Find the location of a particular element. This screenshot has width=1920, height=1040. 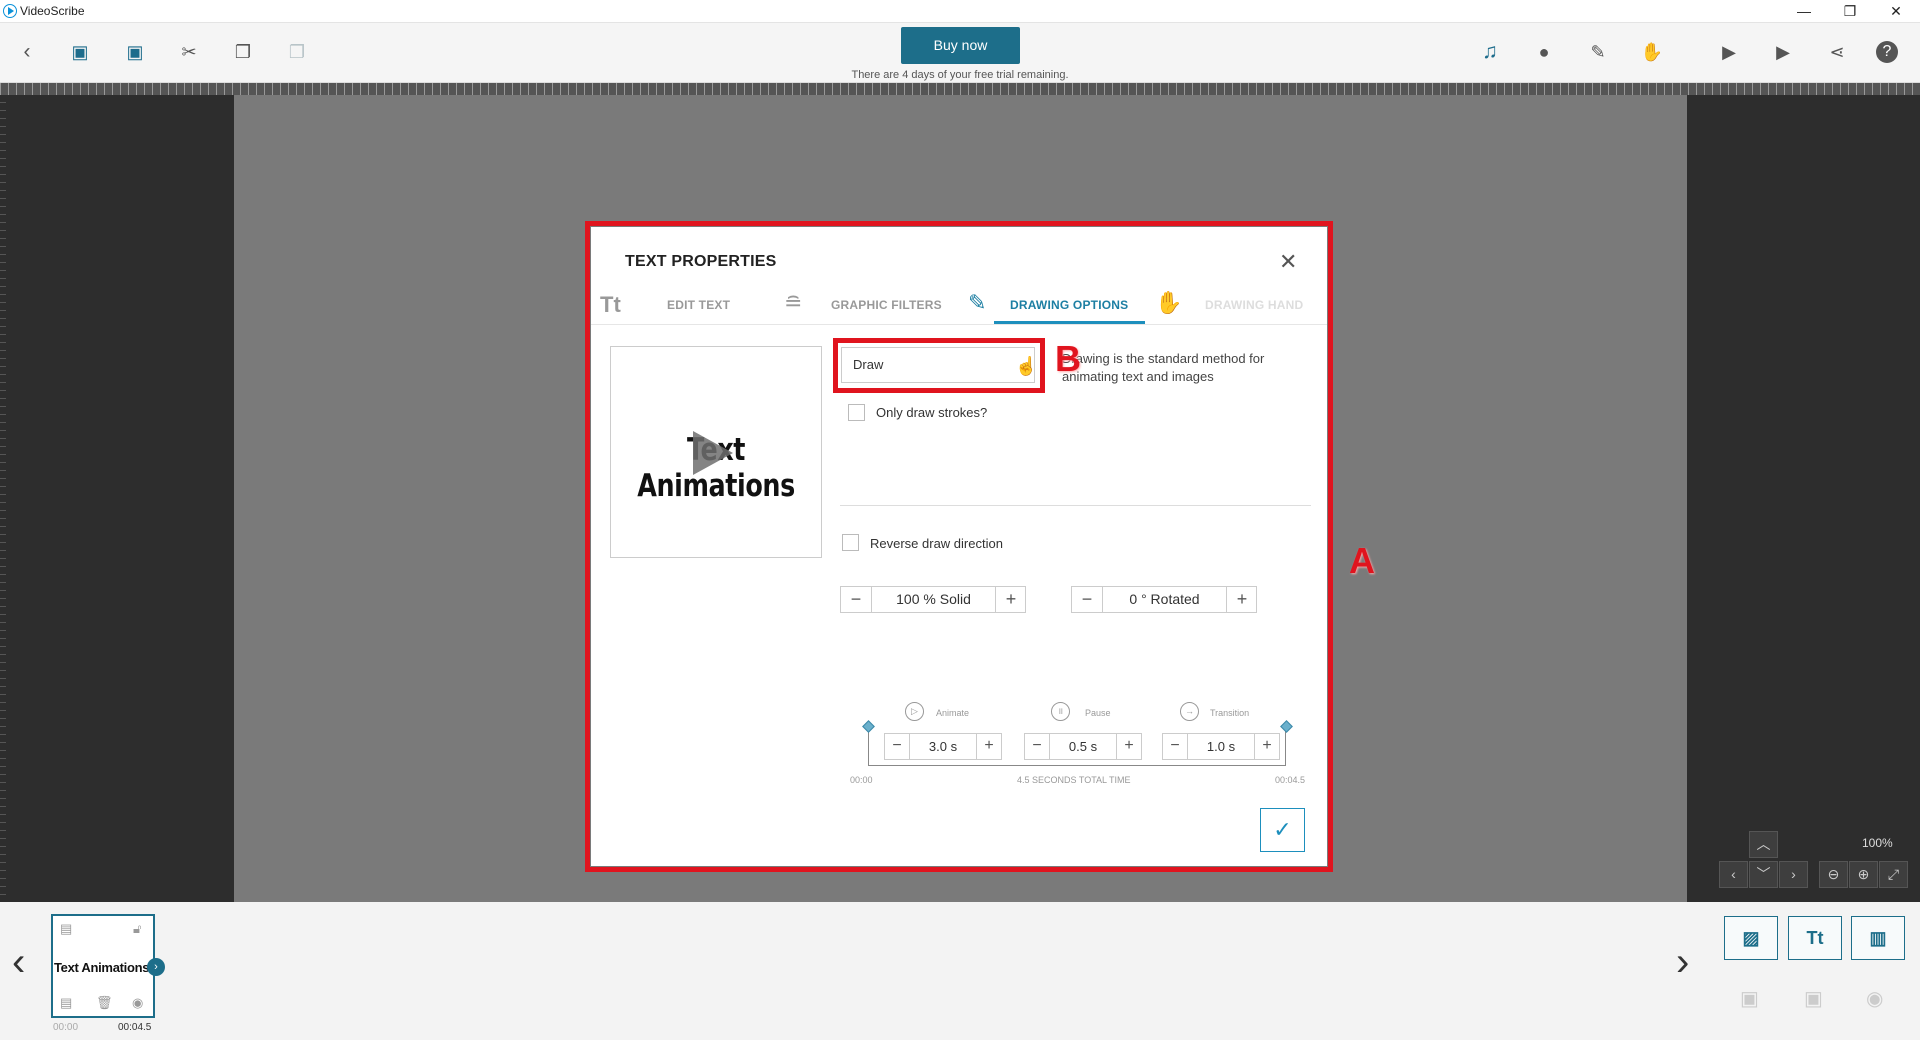

tab-edit-text: EDIT TEXT is located at coordinates (698, 305).